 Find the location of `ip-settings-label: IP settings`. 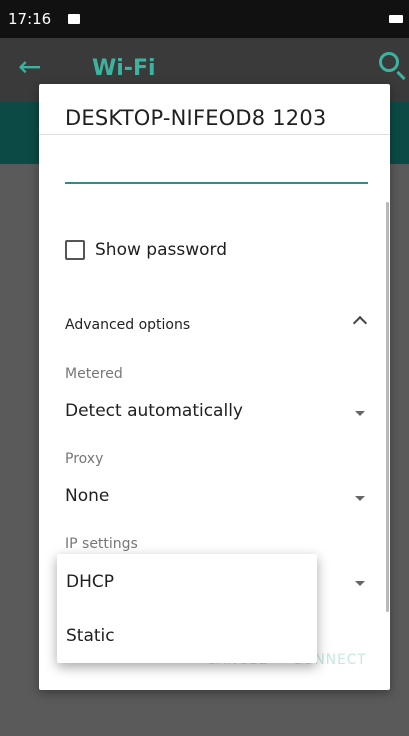

ip-settings-label: IP settings is located at coordinates (101, 544).